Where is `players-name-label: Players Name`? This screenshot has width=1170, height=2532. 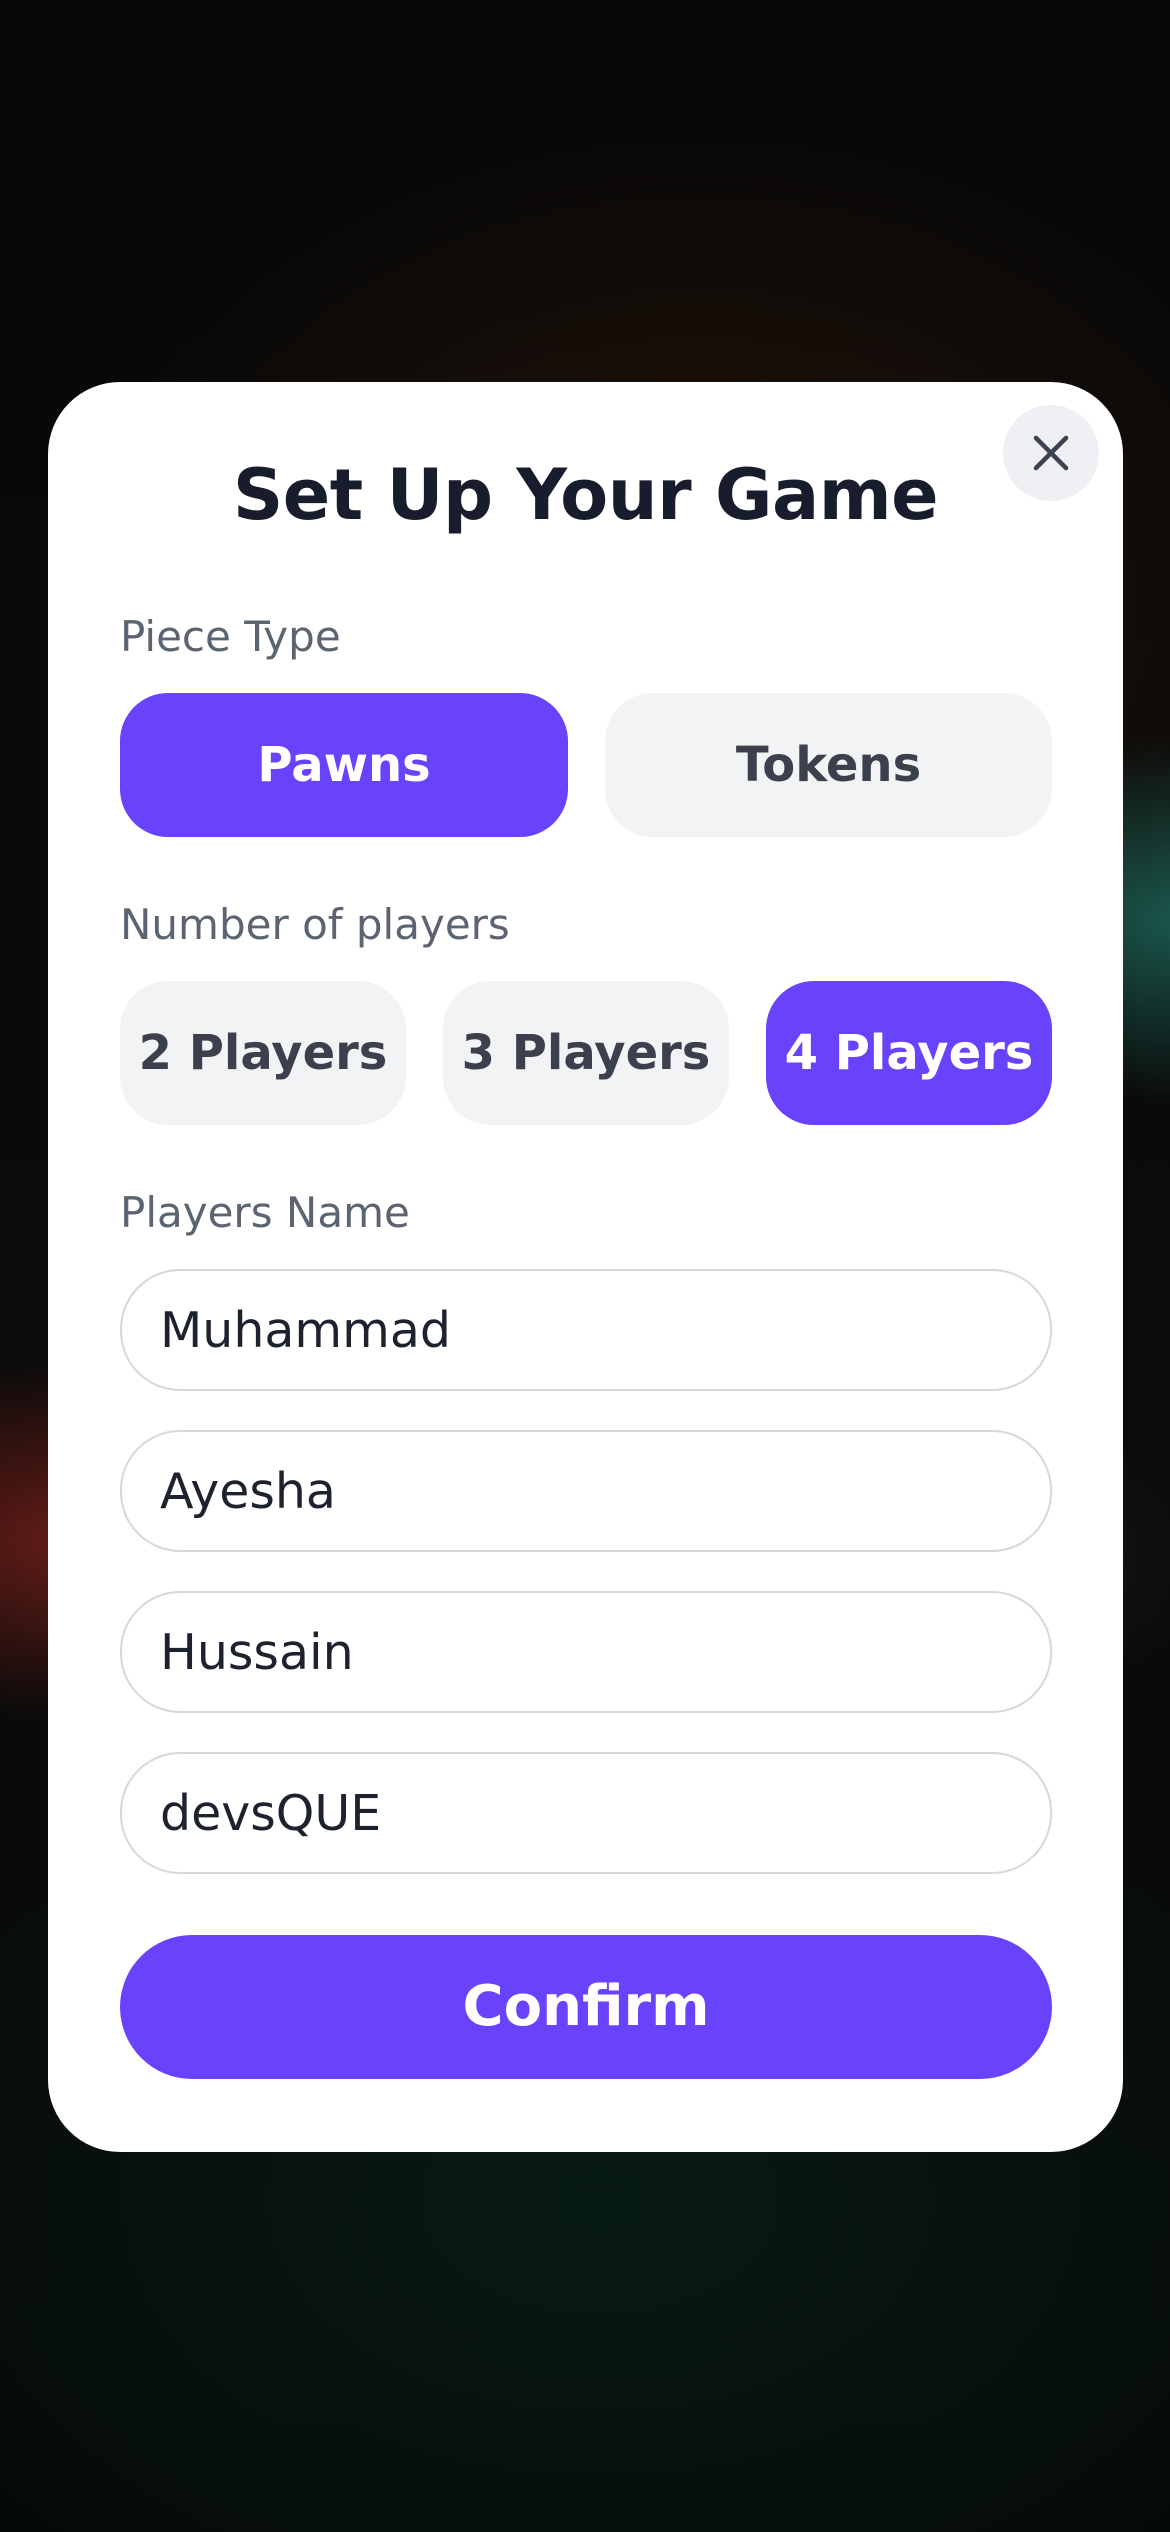 players-name-label: Players Name is located at coordinates (265, 1212).